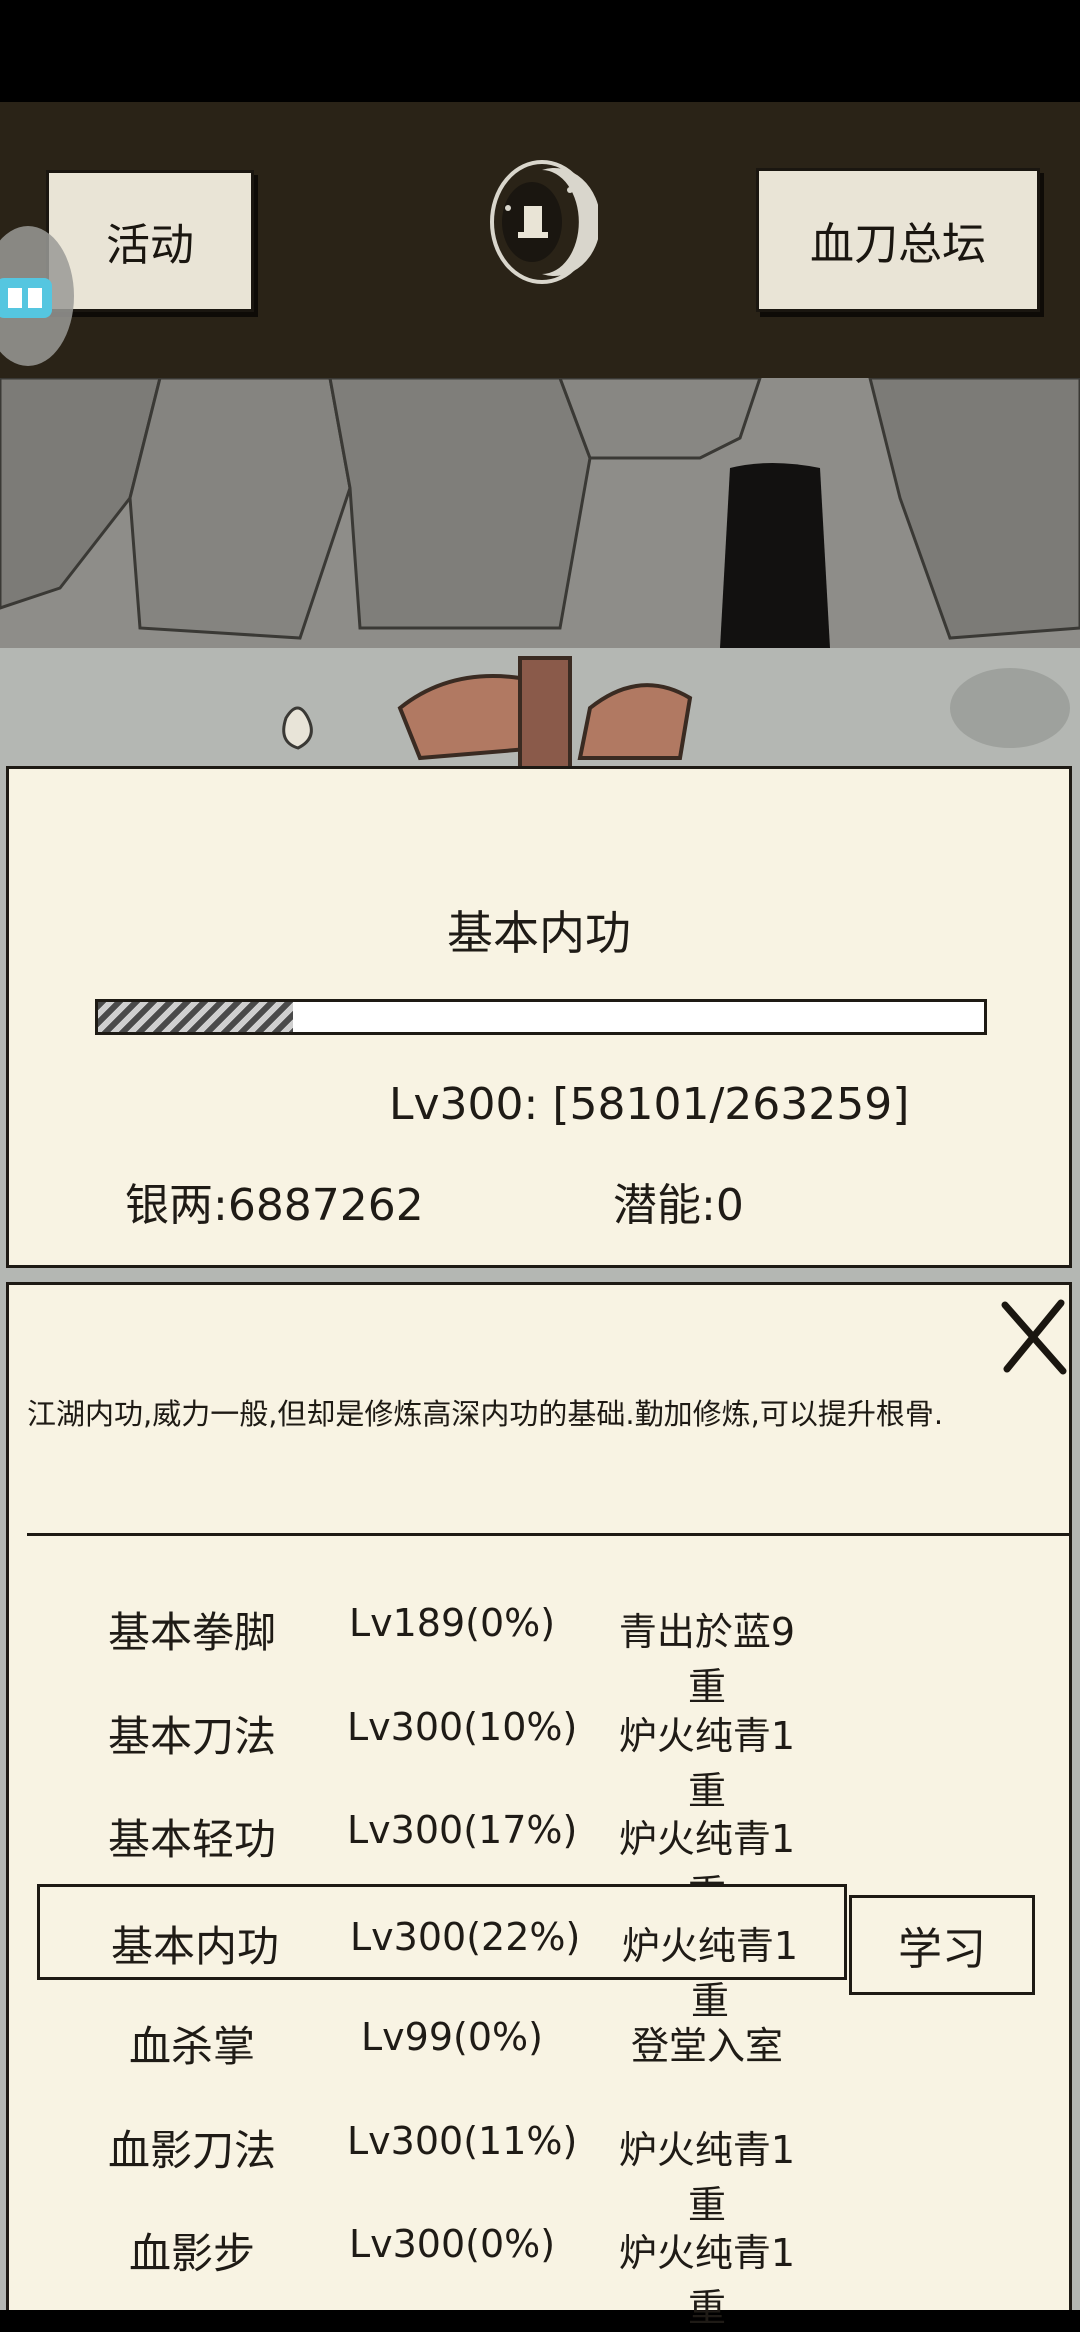  I want to click on experience-progress-bar, so click(541, 1017).